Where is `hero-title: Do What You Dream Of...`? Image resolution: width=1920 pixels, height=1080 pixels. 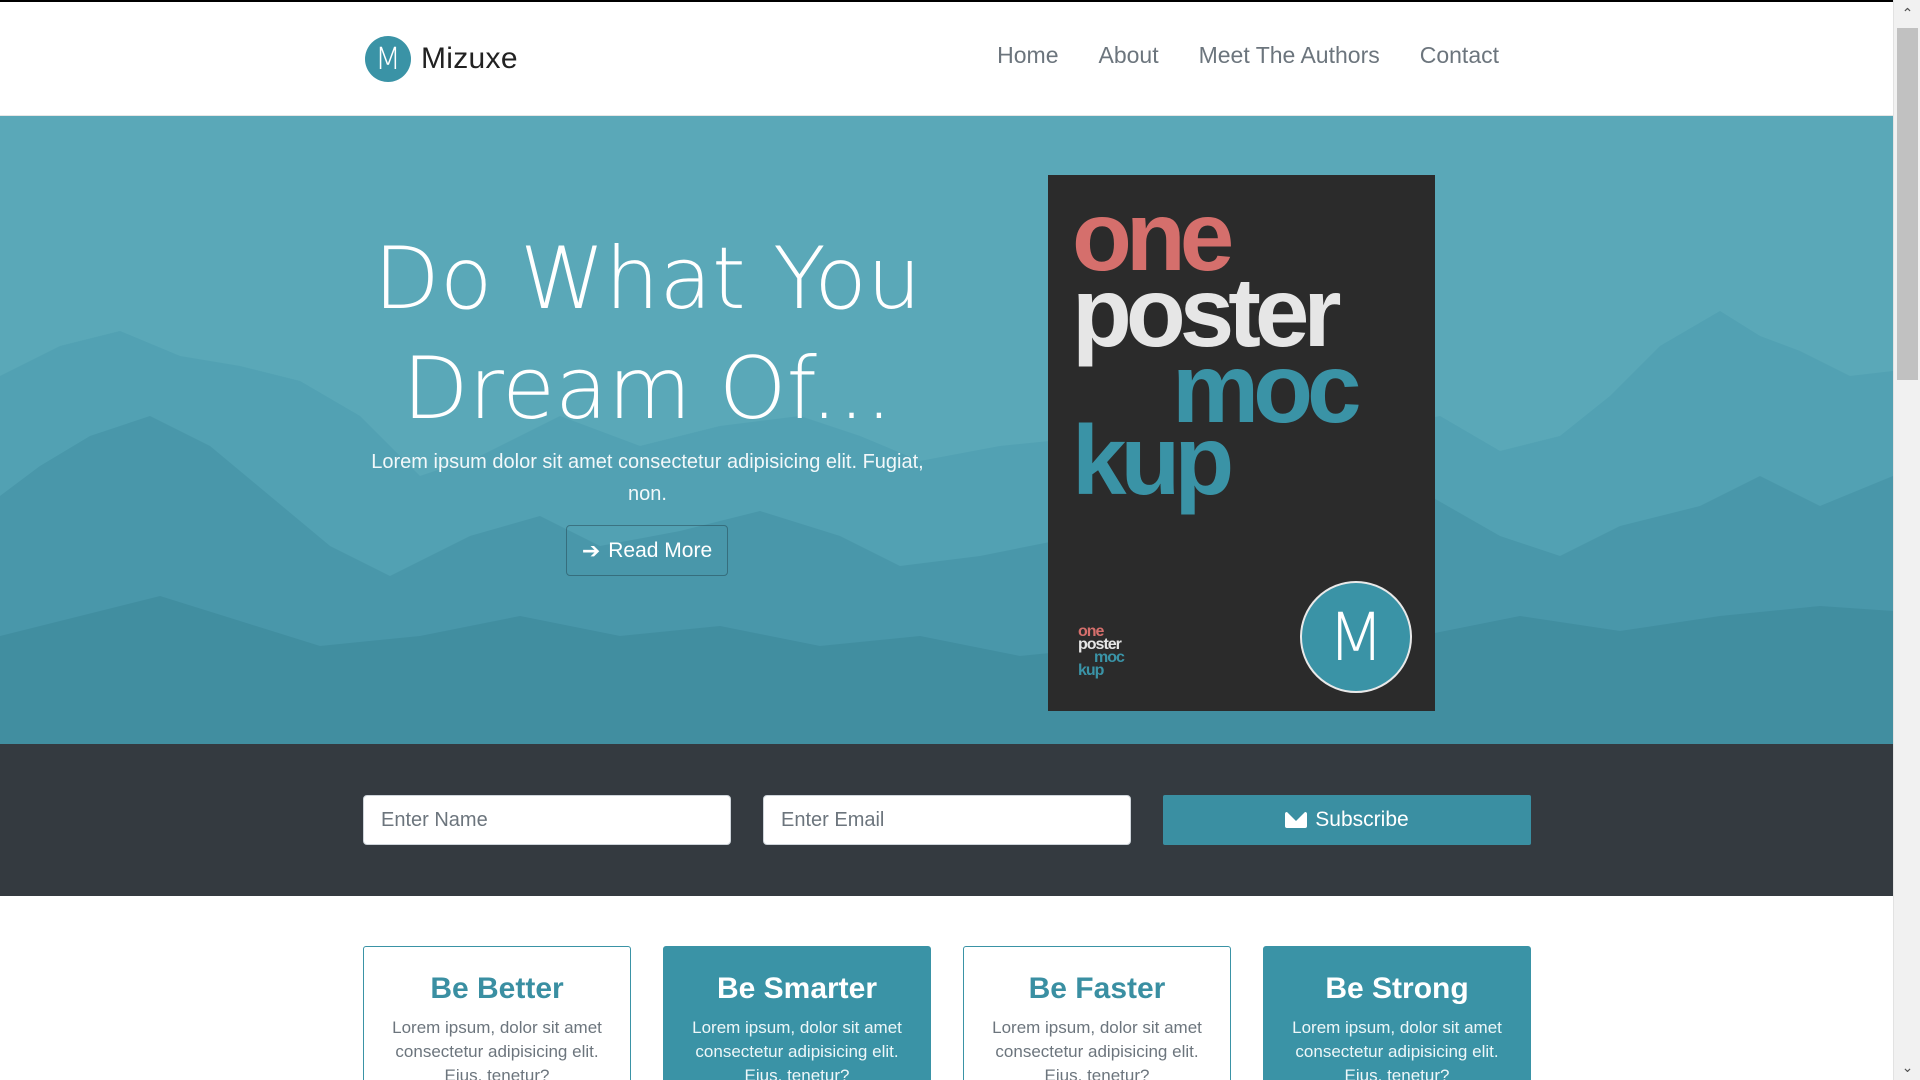 hero-title: Do What You Dream Of... is located at coordinates (647, 334).